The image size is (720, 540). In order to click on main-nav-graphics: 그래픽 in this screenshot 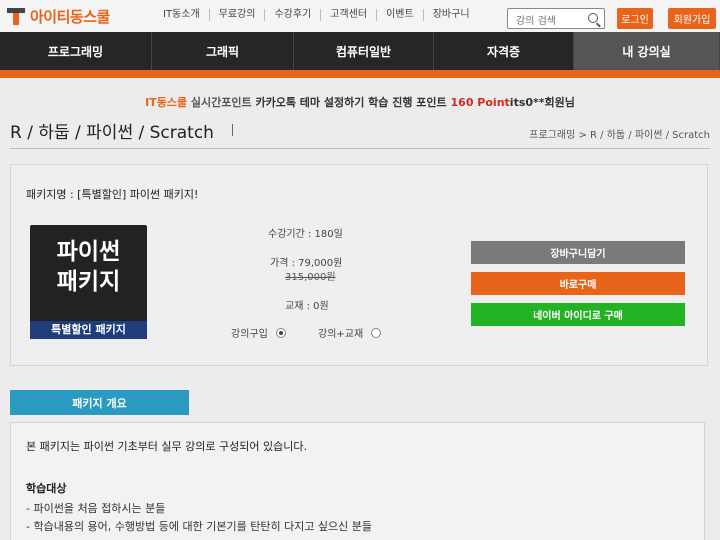, I will do `click(223, 51)`.